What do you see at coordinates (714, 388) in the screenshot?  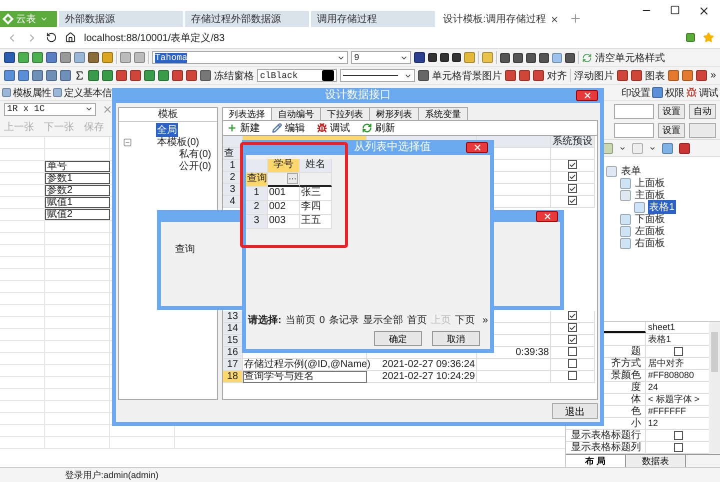 I see `scrollbar` at bounding box center [714, 388].